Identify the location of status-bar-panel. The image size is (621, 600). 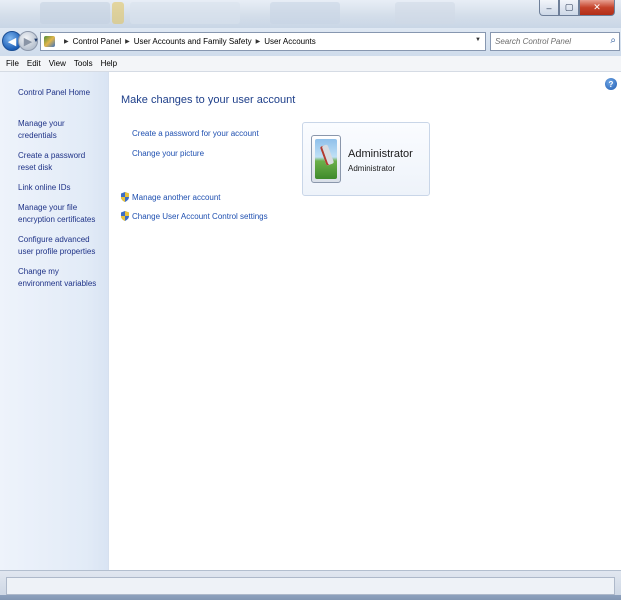
(310, 586).